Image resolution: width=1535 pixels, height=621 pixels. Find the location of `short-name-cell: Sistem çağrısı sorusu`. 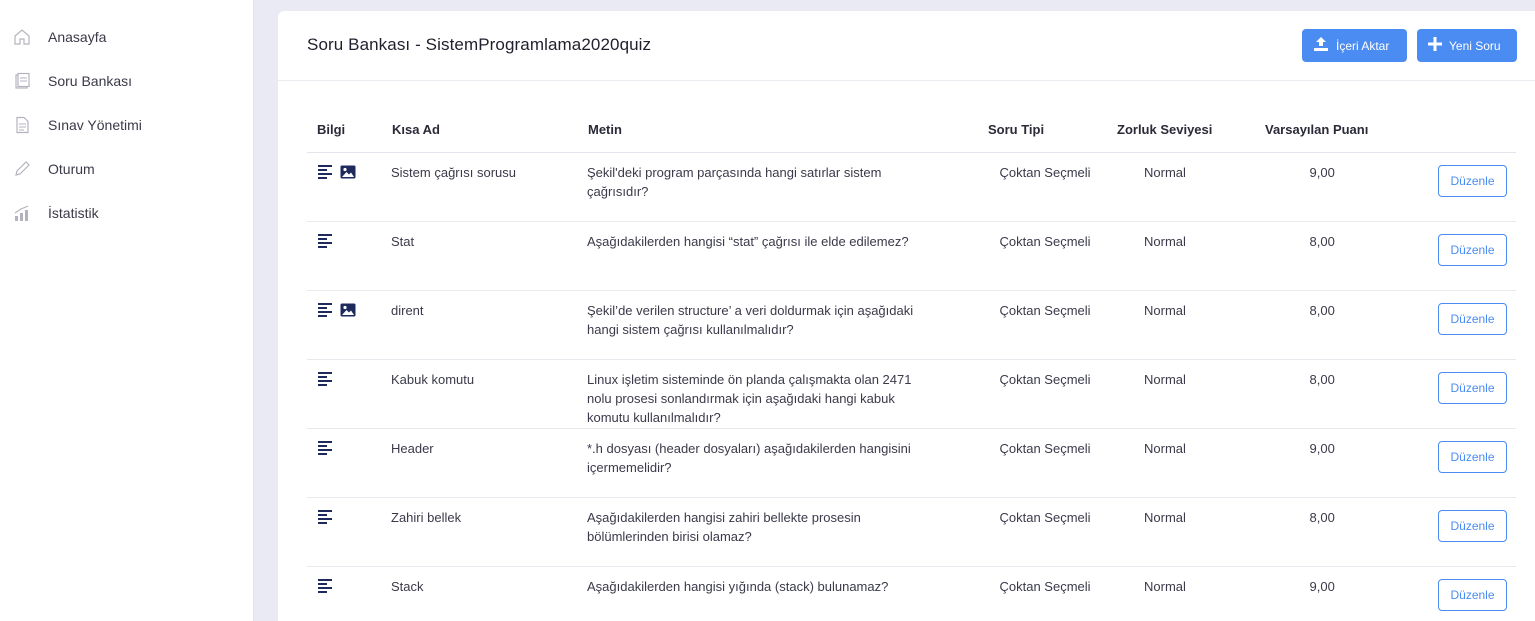

short-name-cell: Sistem çağrısı sorusu is located at coordinates (453, 172).